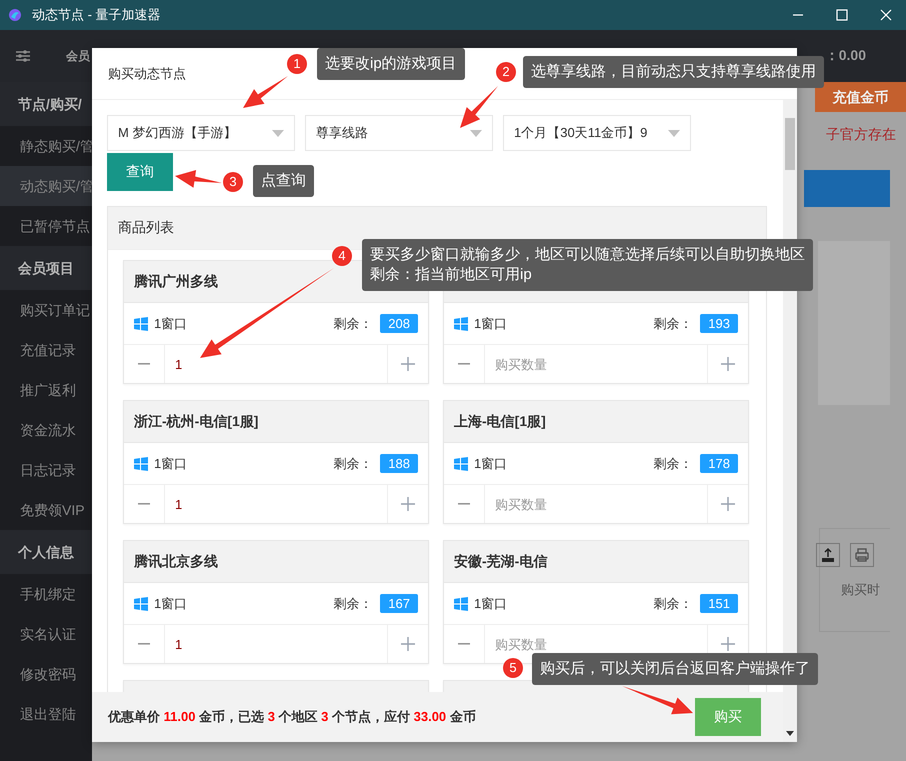 The width and height of the screenshot is (906, 761). What do you see at coordinates (46, 674) in the screenshot?
I see `sidebar-item: 修改密码` at bounding box center [46, 674].